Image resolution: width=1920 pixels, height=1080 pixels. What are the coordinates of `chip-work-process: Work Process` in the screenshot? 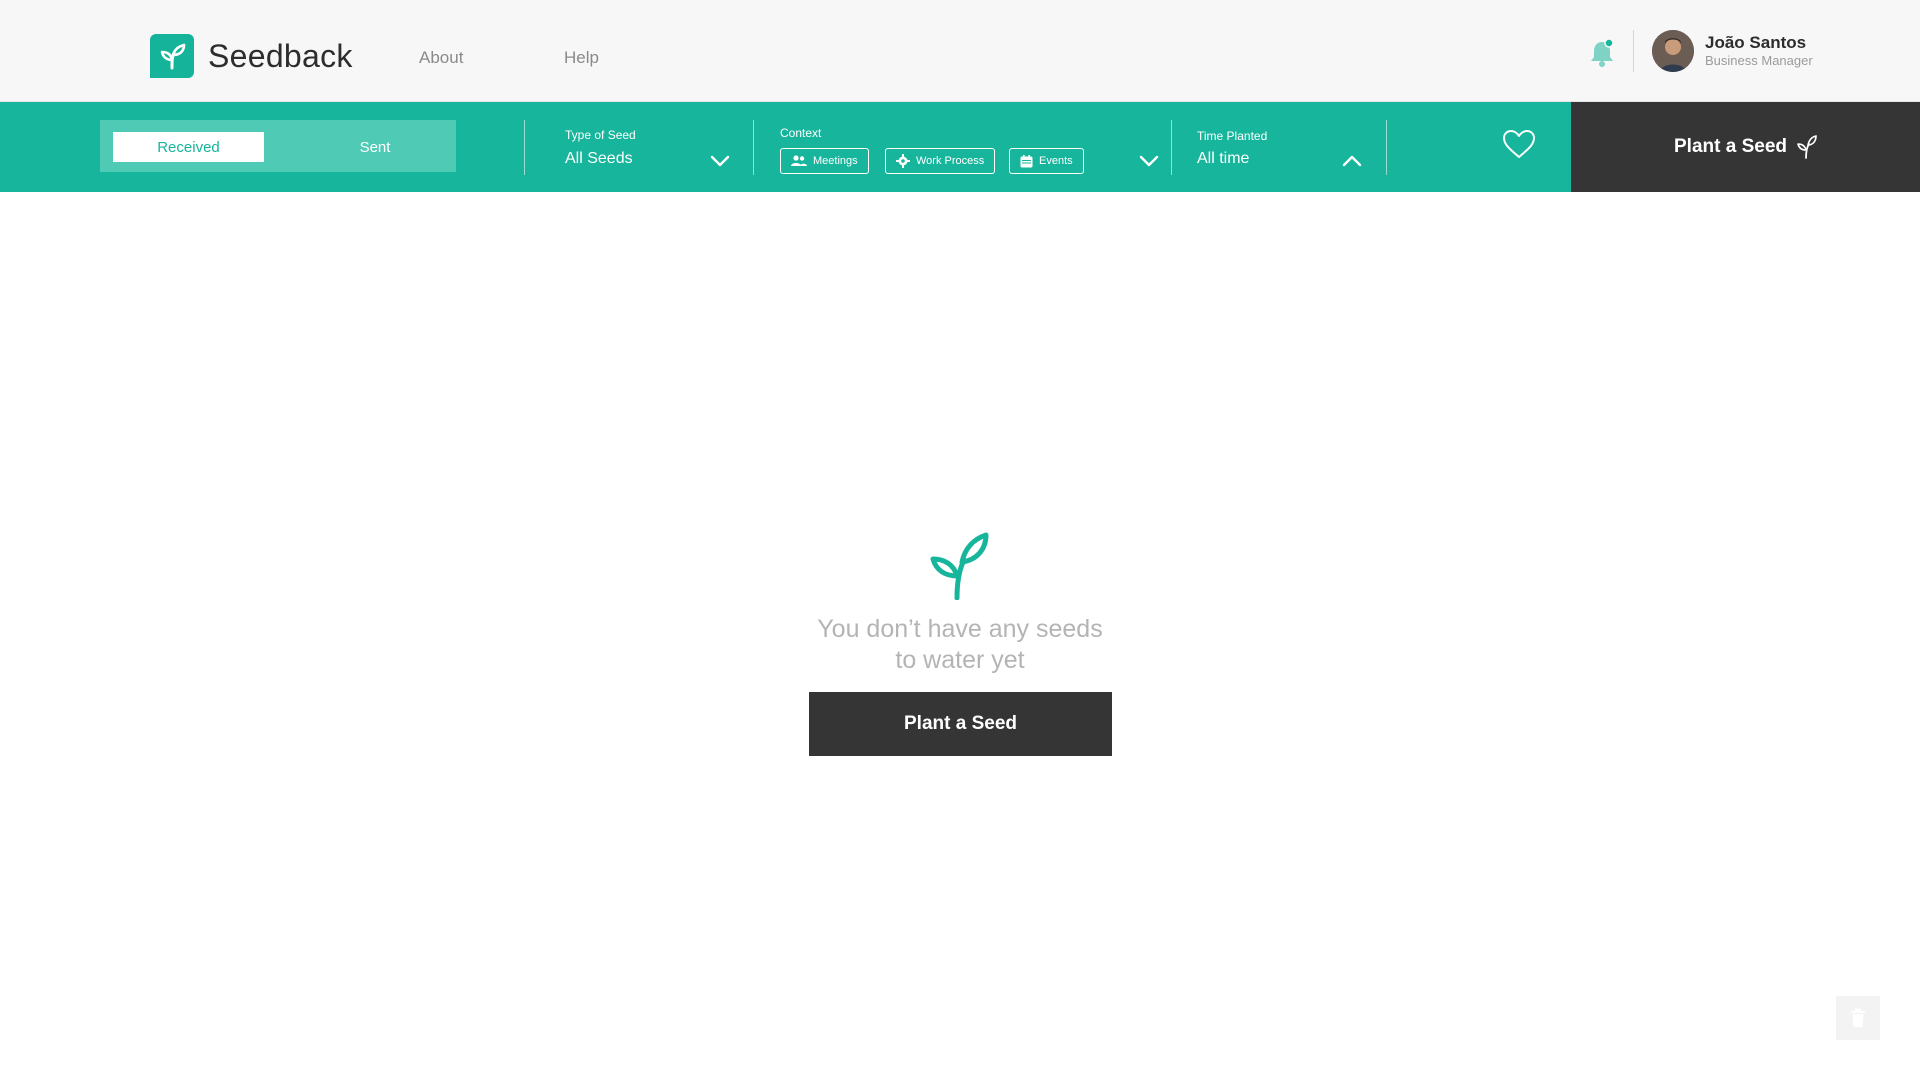 It's located at (940, 161).